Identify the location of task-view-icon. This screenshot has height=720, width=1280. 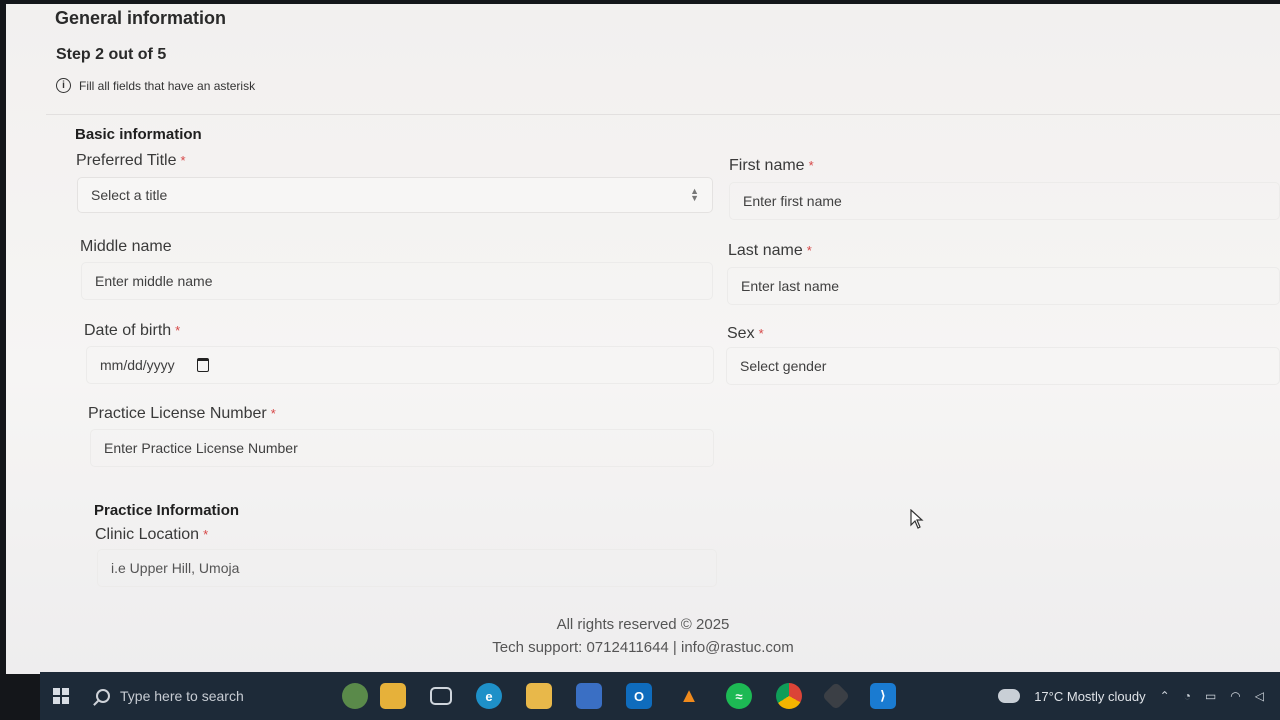
(441, 696).